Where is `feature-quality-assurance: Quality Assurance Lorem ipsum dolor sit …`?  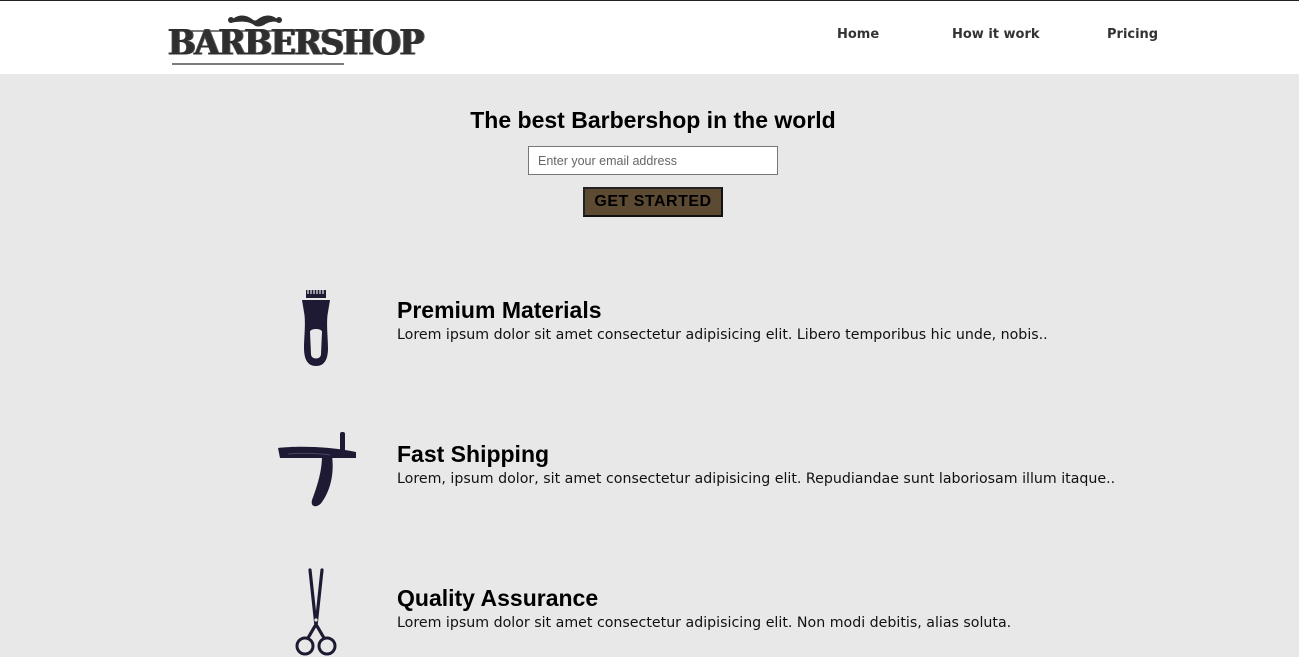 feature-quality-assurance: Quality Assurance Lorem ipsum dolor sit … is located at coordinates (649, 612).